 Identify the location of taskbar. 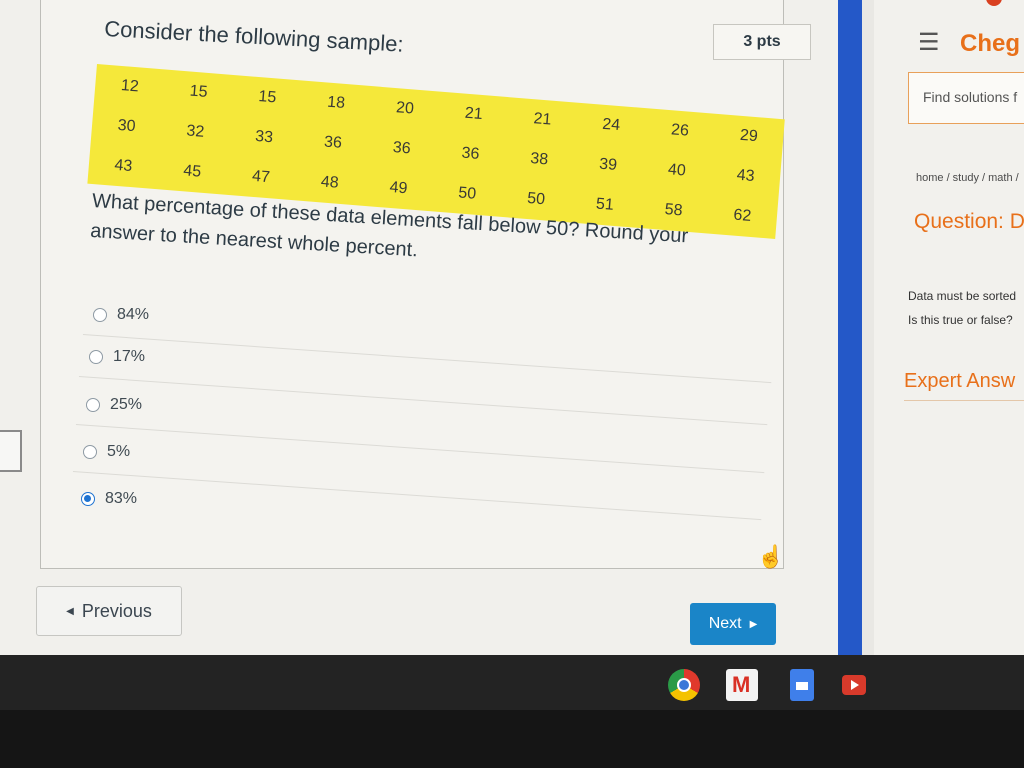
(512, 711).